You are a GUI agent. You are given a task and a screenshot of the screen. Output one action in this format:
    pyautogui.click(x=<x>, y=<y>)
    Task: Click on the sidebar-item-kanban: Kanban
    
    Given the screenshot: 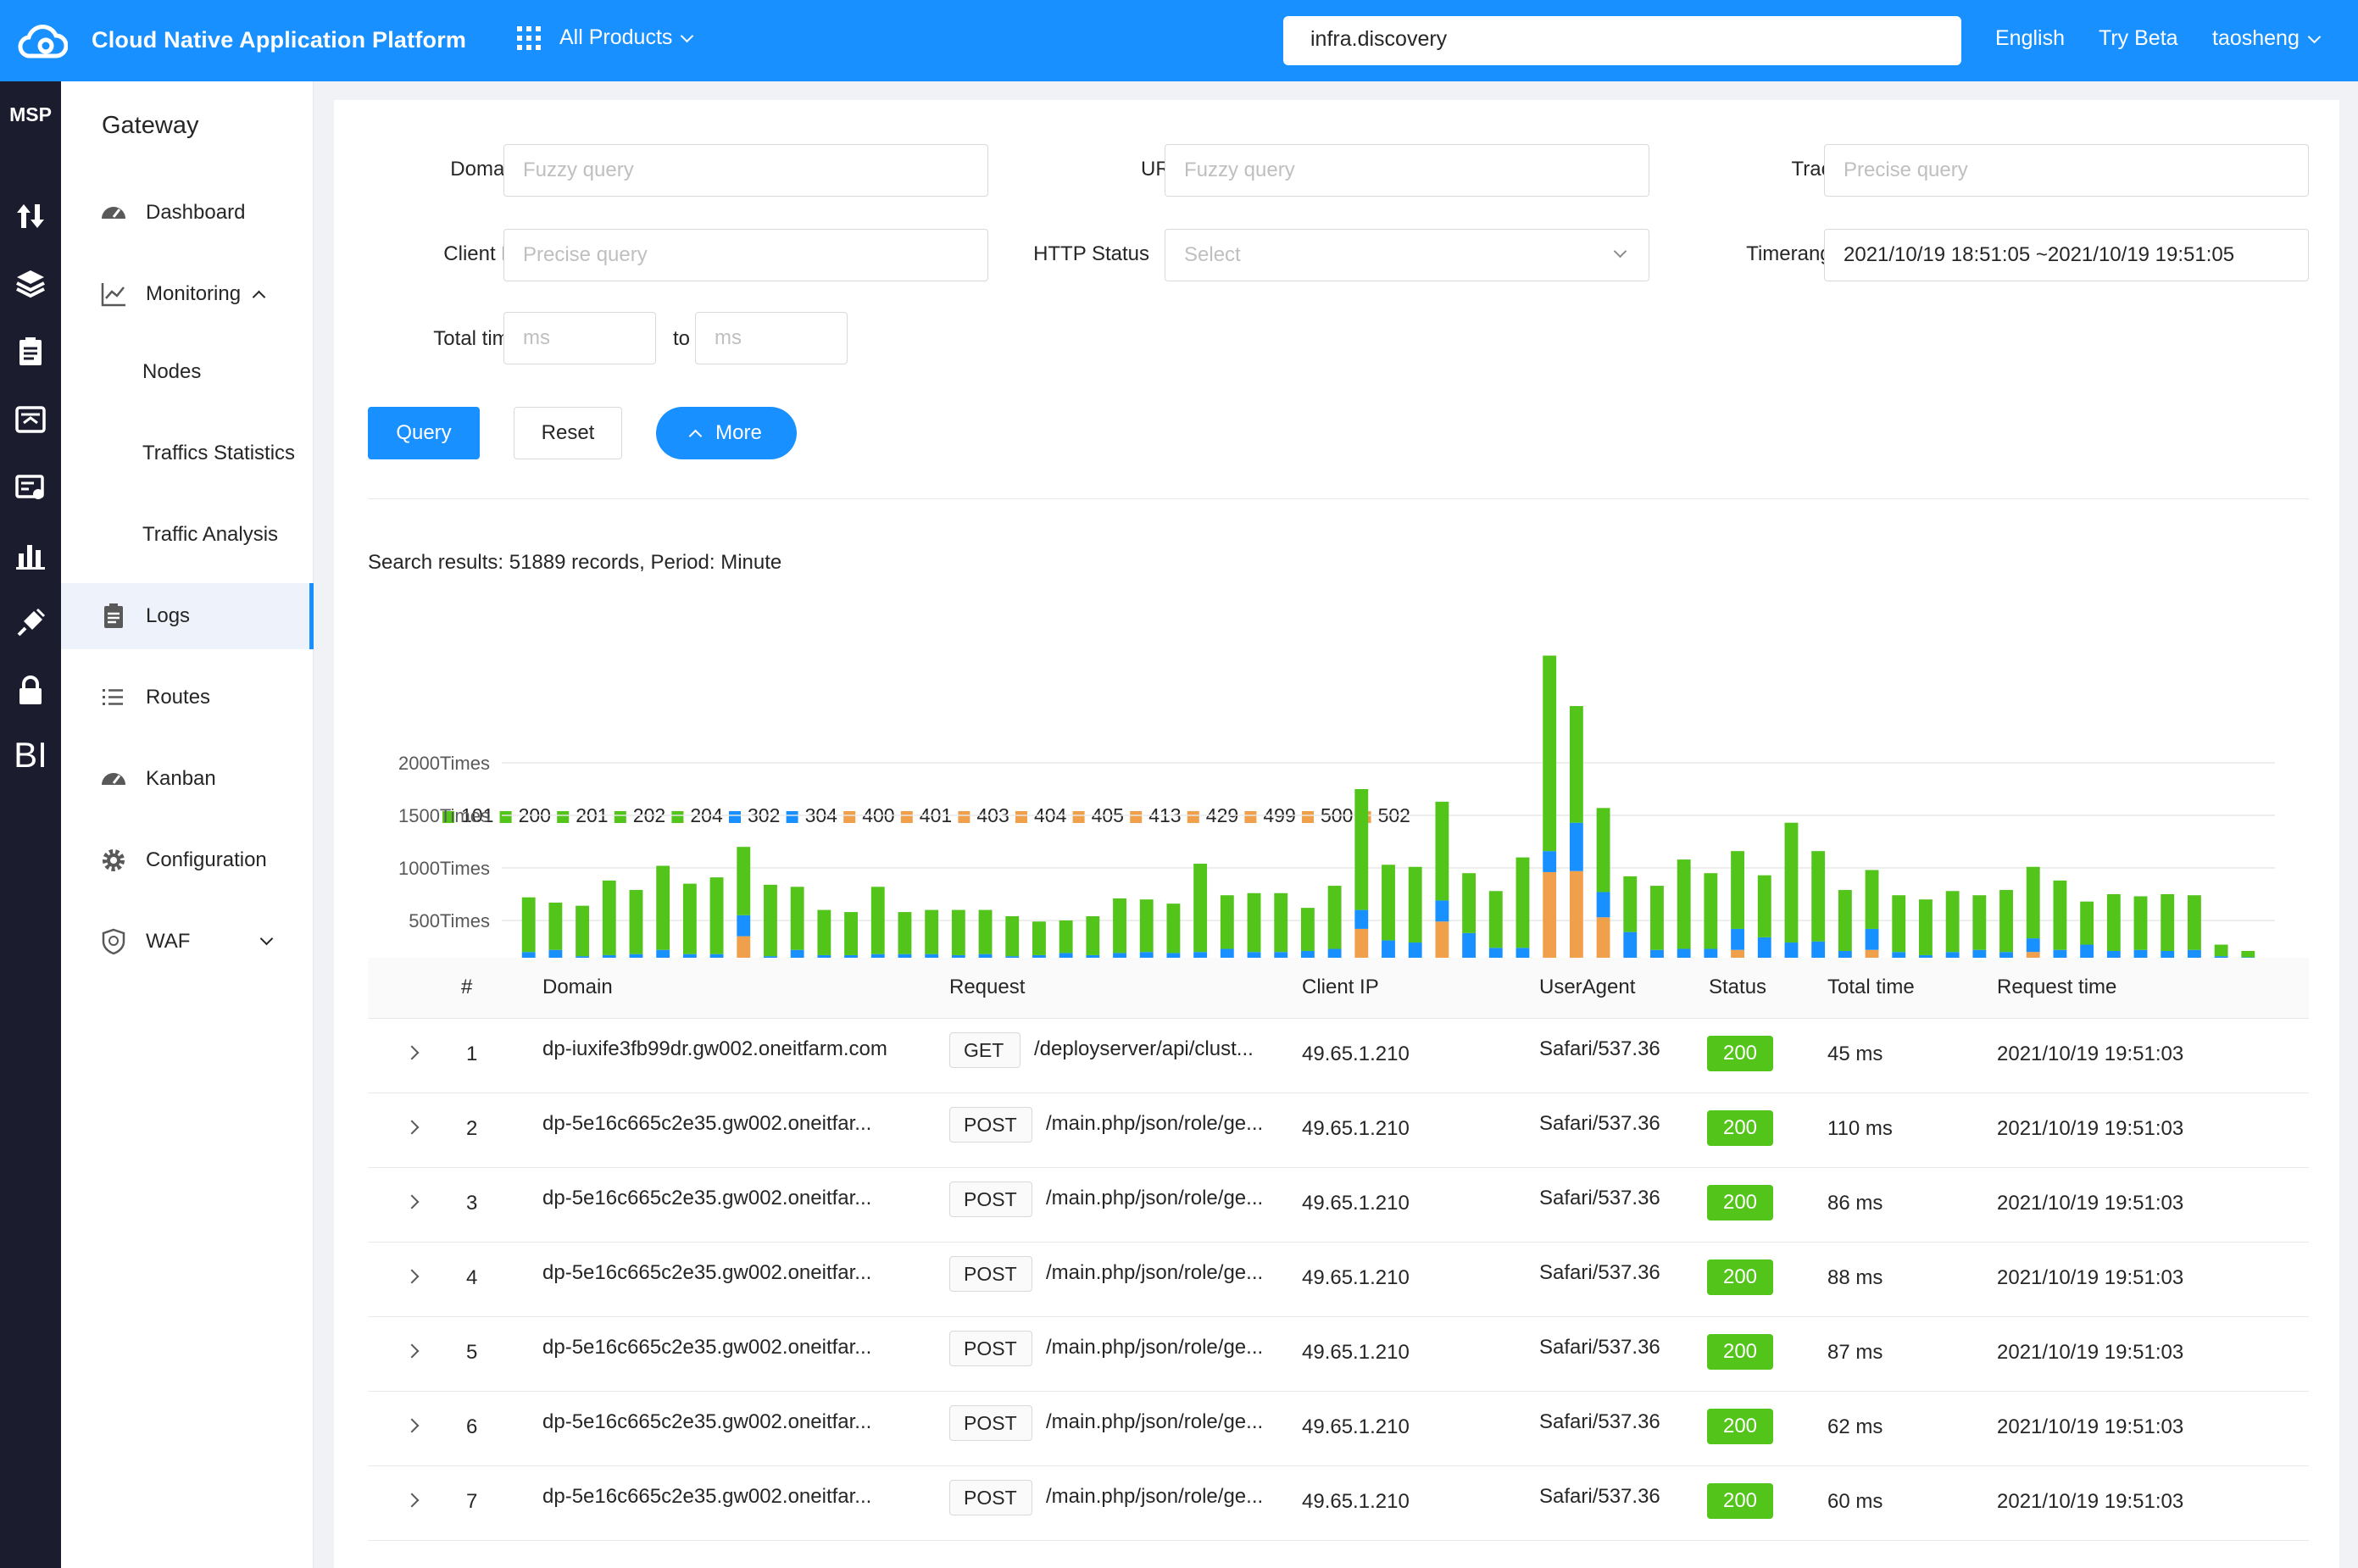 What is the action you would take?
    pyautogui.click(x=188, y=779)
    